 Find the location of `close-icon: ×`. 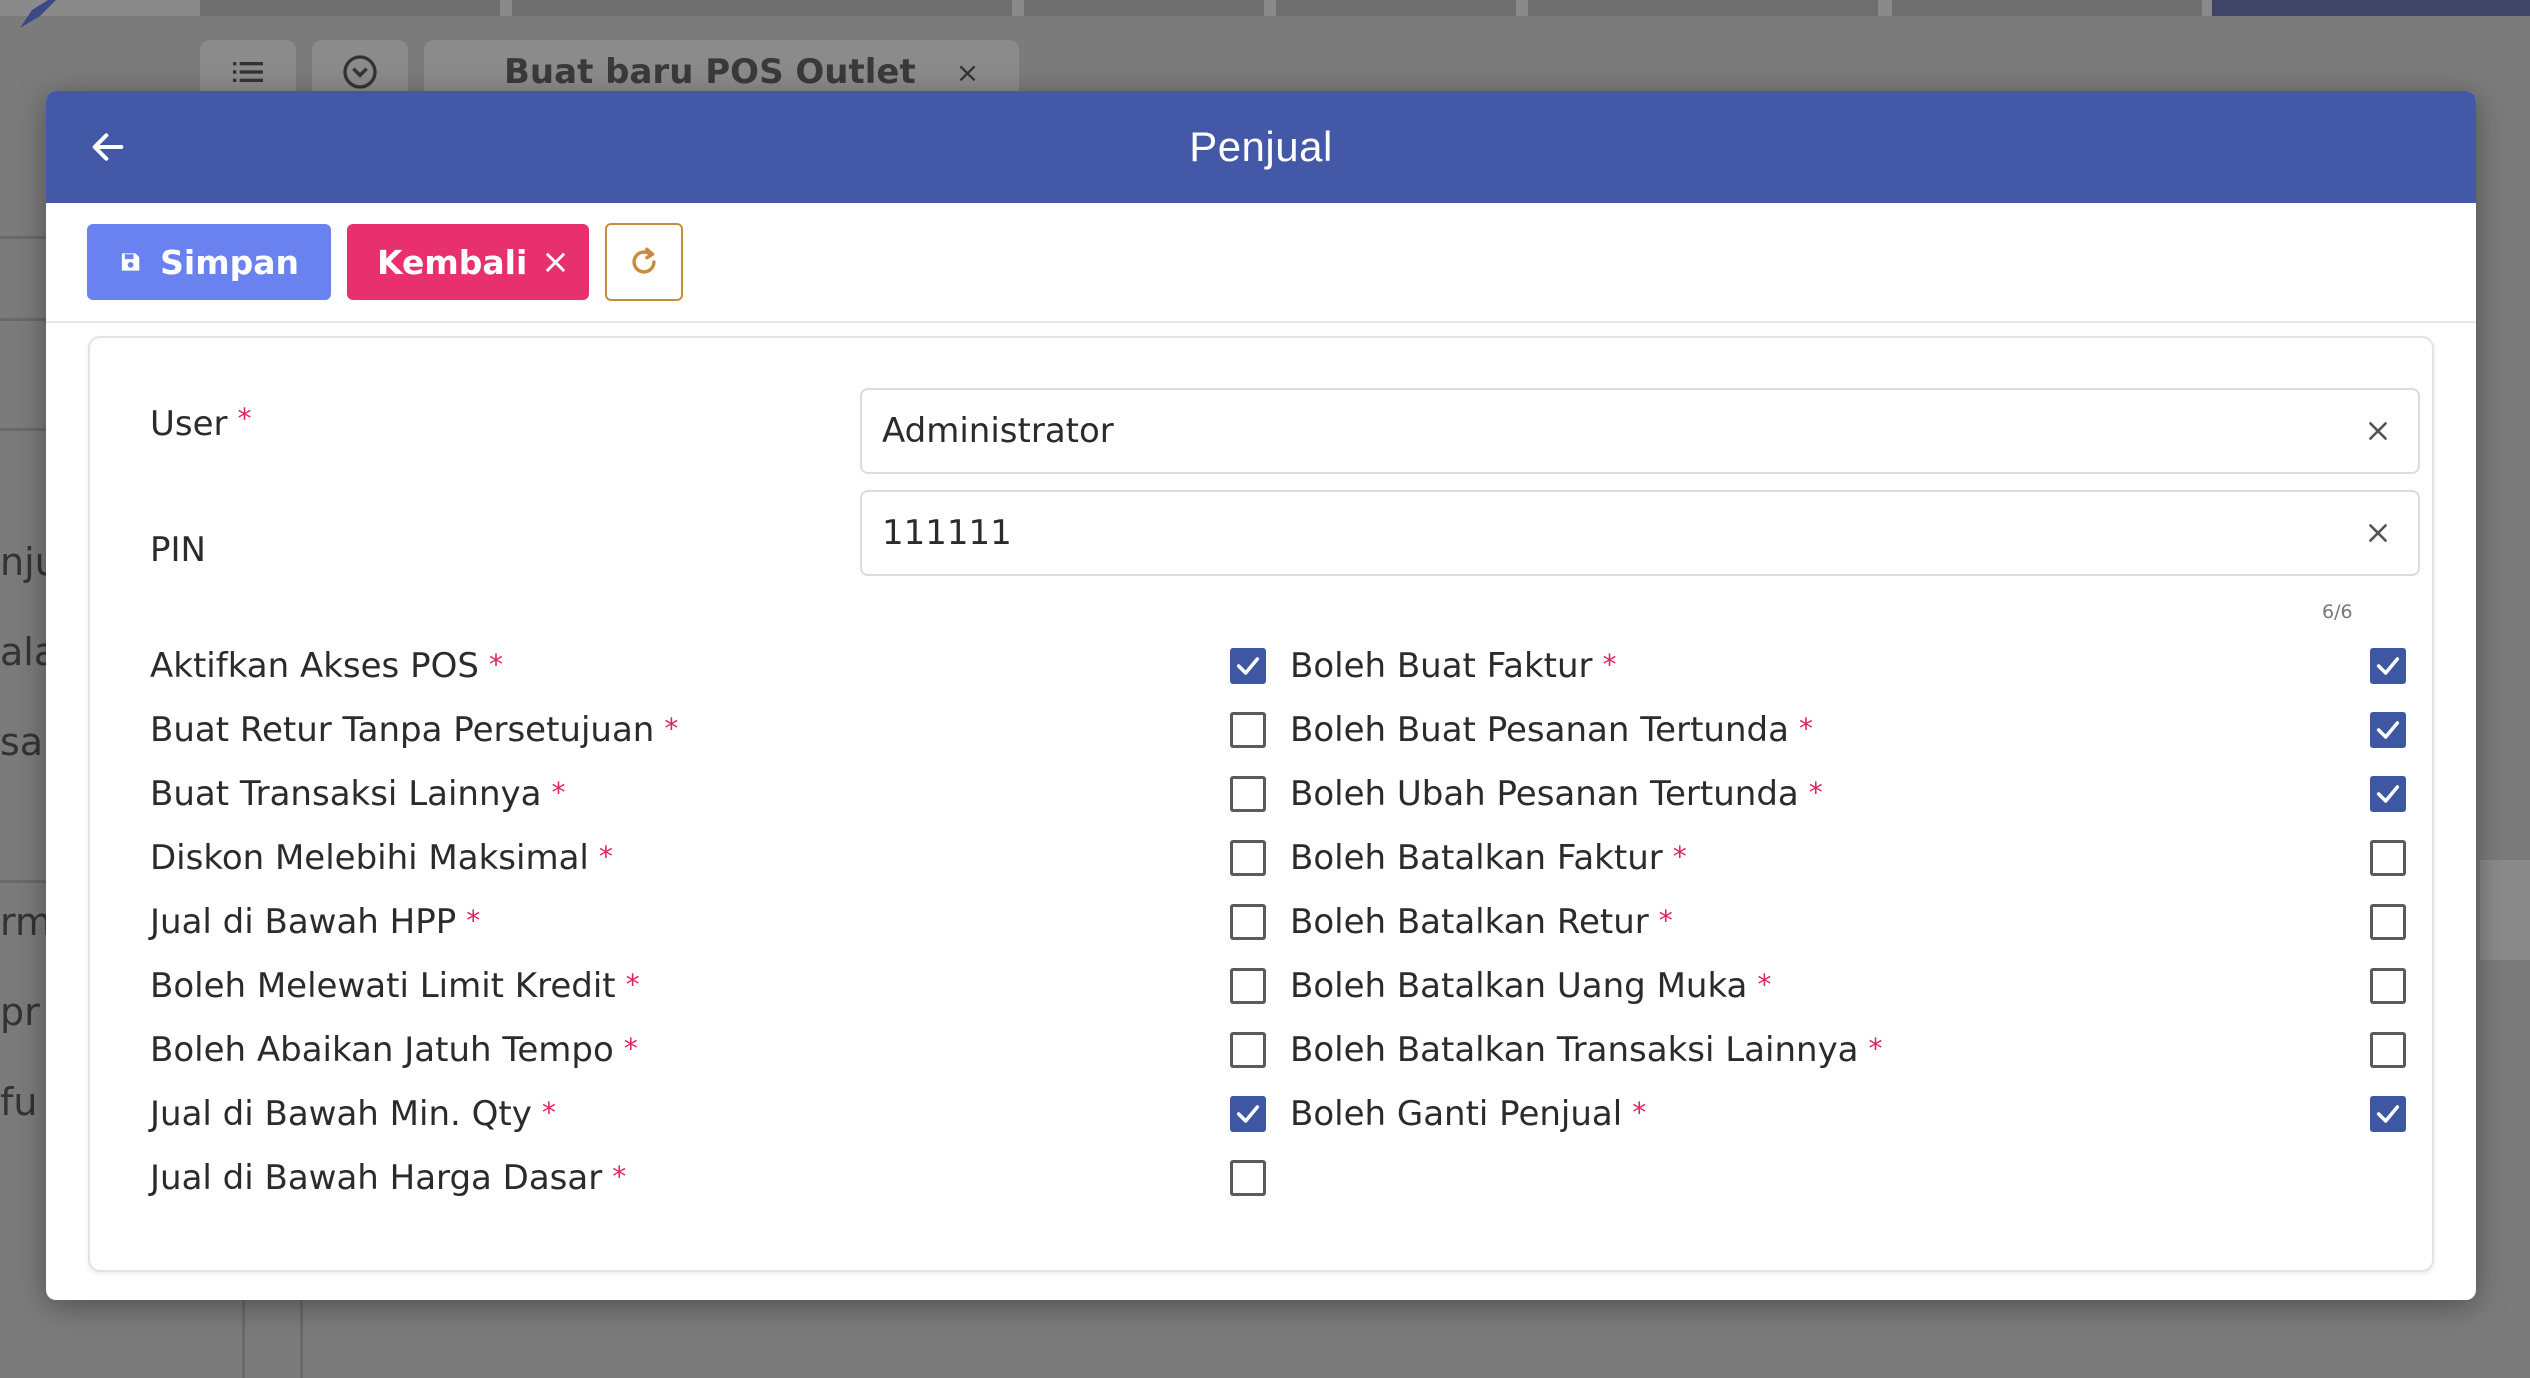

close-icon: × is located at coordinates (967, 72).